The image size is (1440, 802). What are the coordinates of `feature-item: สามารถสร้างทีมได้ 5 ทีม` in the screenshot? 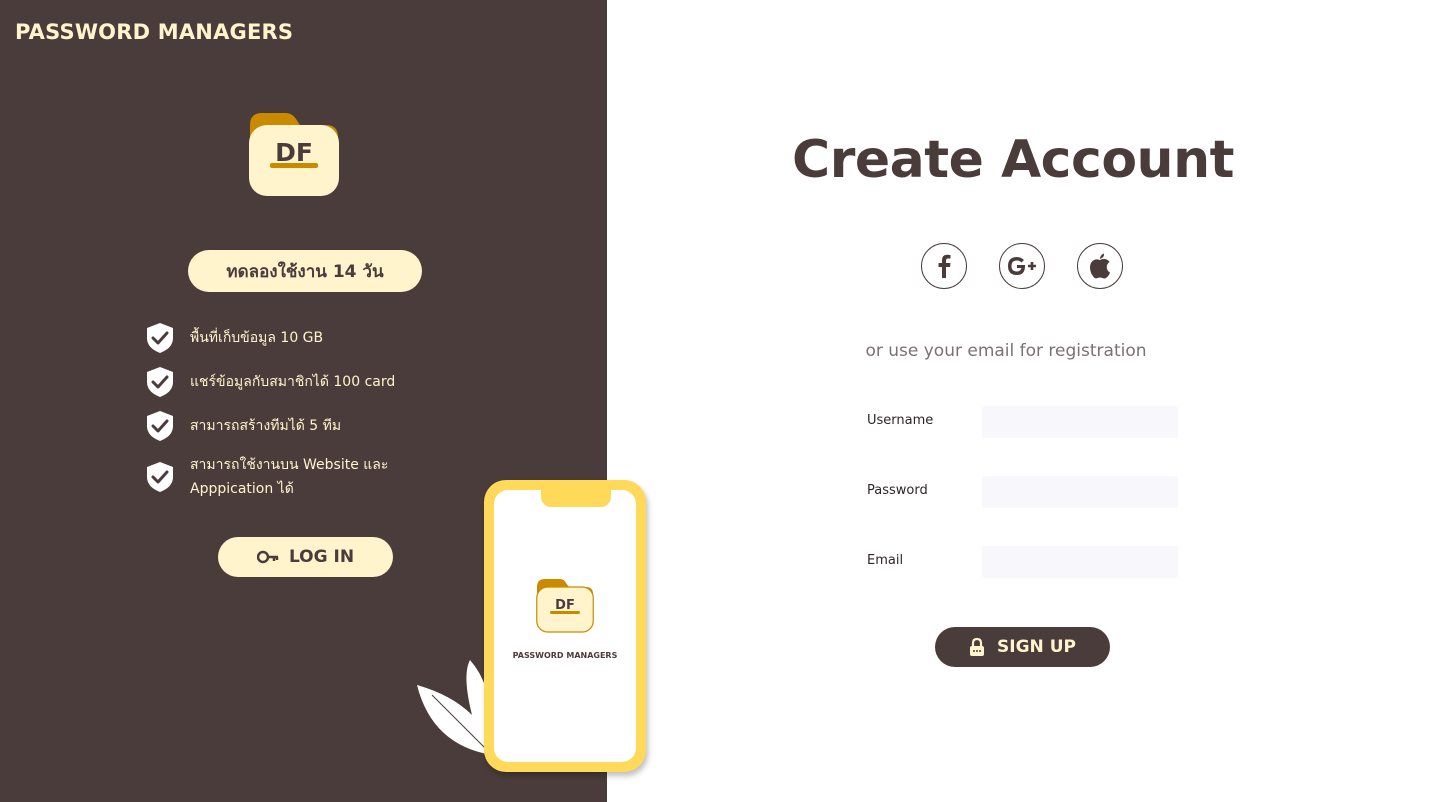 It's located at (243, 426).